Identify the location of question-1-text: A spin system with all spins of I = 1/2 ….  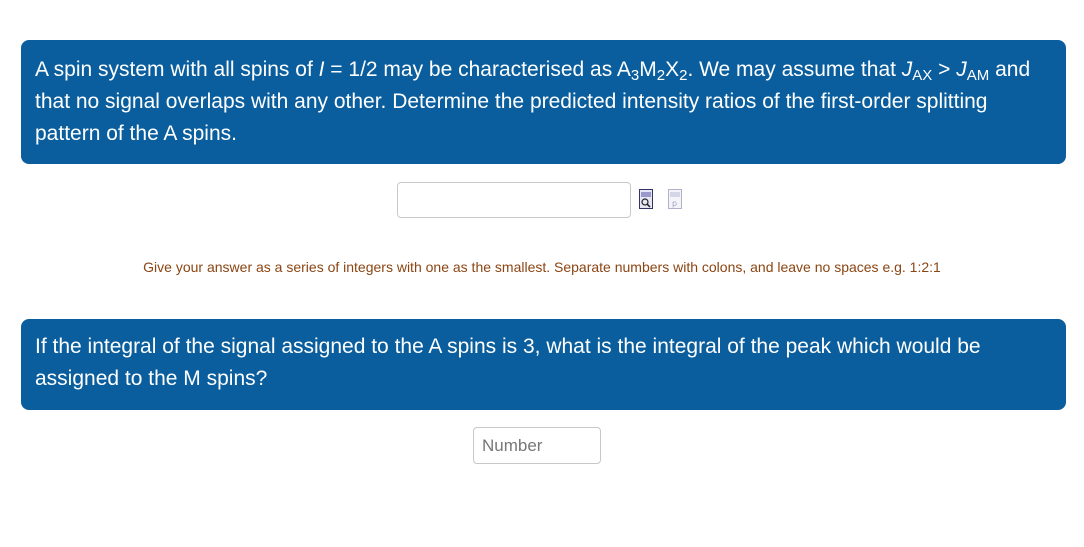
(533, 101).